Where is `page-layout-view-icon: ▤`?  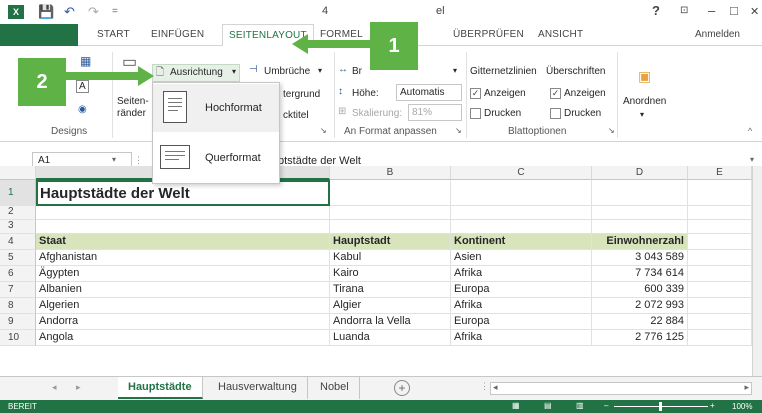 page-layout-view-icon: ▤ is located at coordinates (548, 405).